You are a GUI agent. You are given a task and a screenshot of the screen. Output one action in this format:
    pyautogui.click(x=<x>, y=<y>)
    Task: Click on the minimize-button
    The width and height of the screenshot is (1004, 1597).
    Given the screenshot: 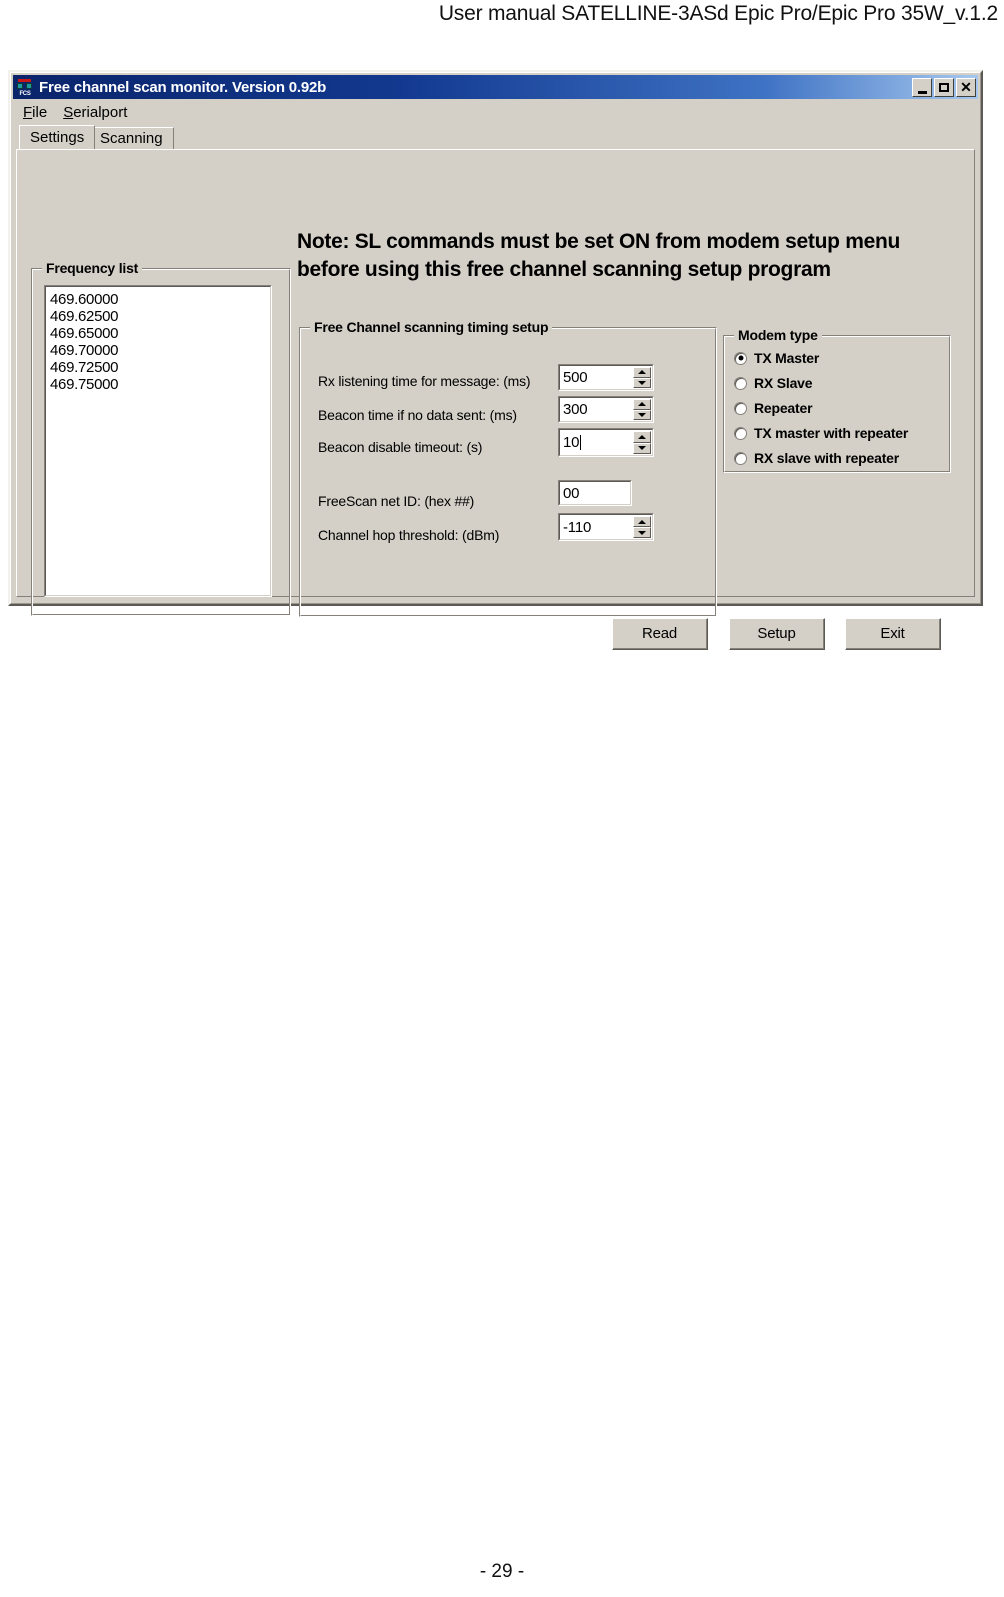 What is the action you would take?
    pyautogui.click(x=922, y=87)
    